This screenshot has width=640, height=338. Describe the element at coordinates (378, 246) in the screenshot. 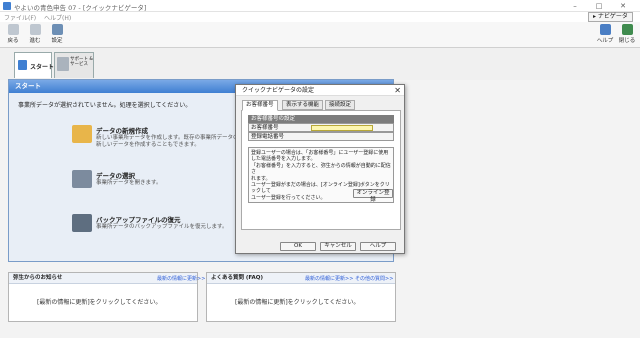

I see `dialog-help-button: ヘルプ` at that location.